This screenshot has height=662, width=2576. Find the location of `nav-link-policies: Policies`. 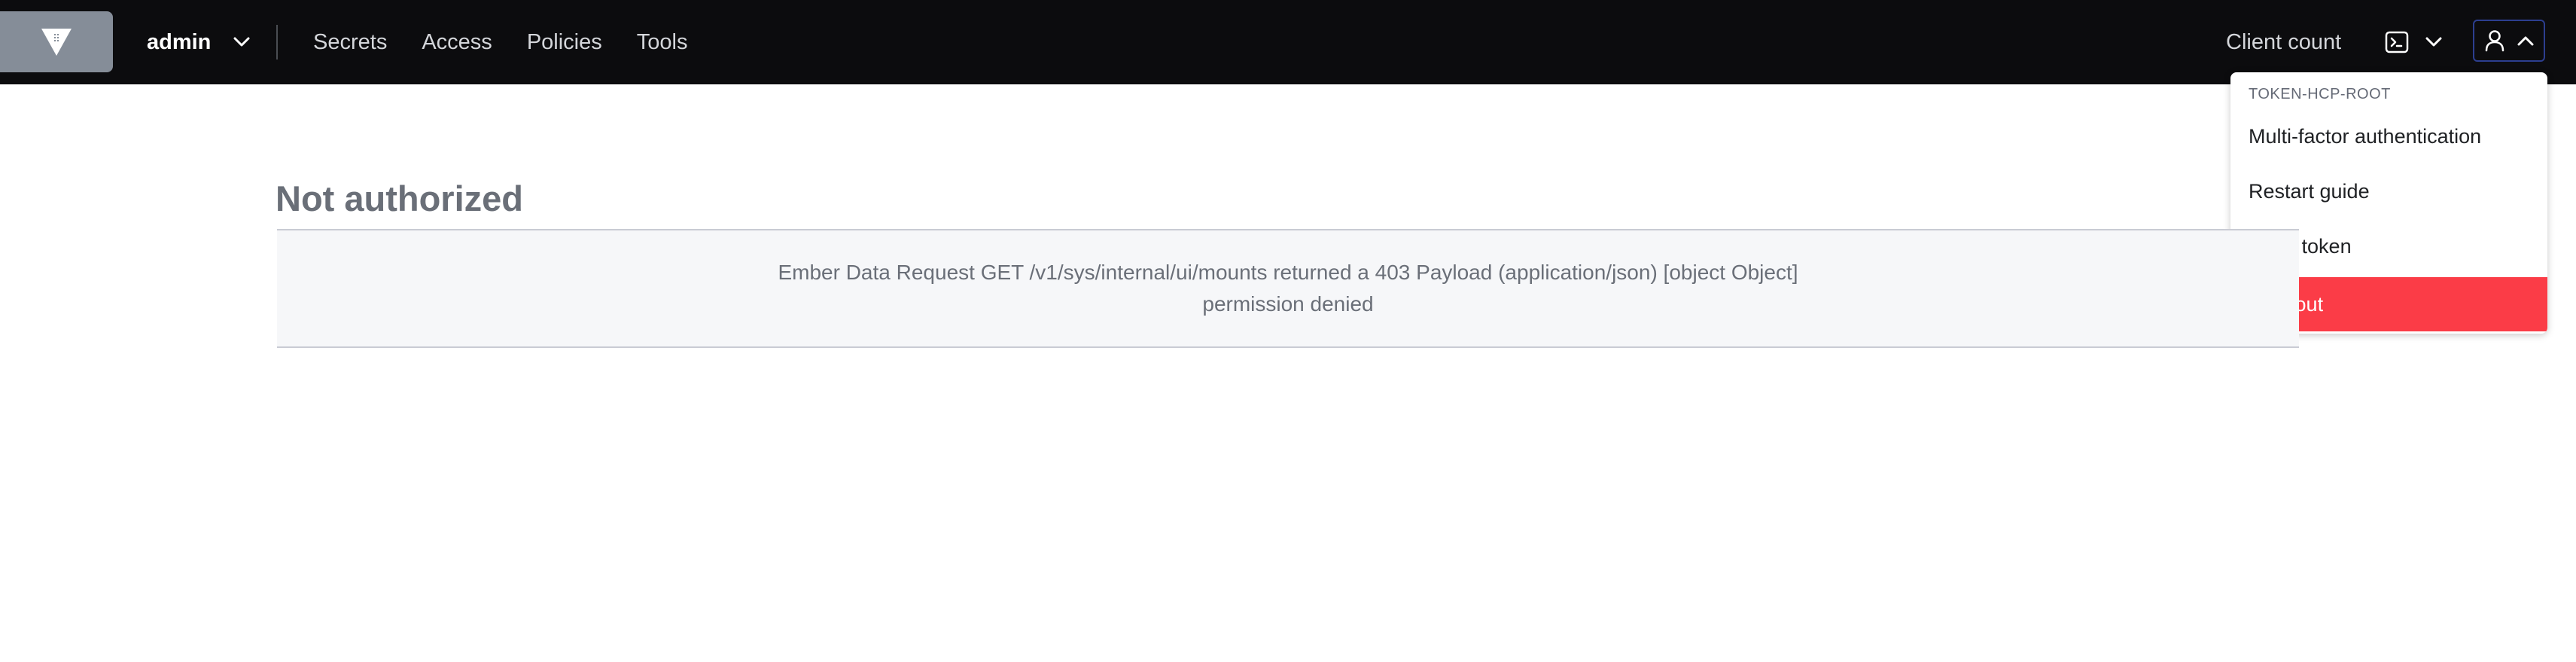

nav-link-policies: Policies is located at coordinates (565, 42).